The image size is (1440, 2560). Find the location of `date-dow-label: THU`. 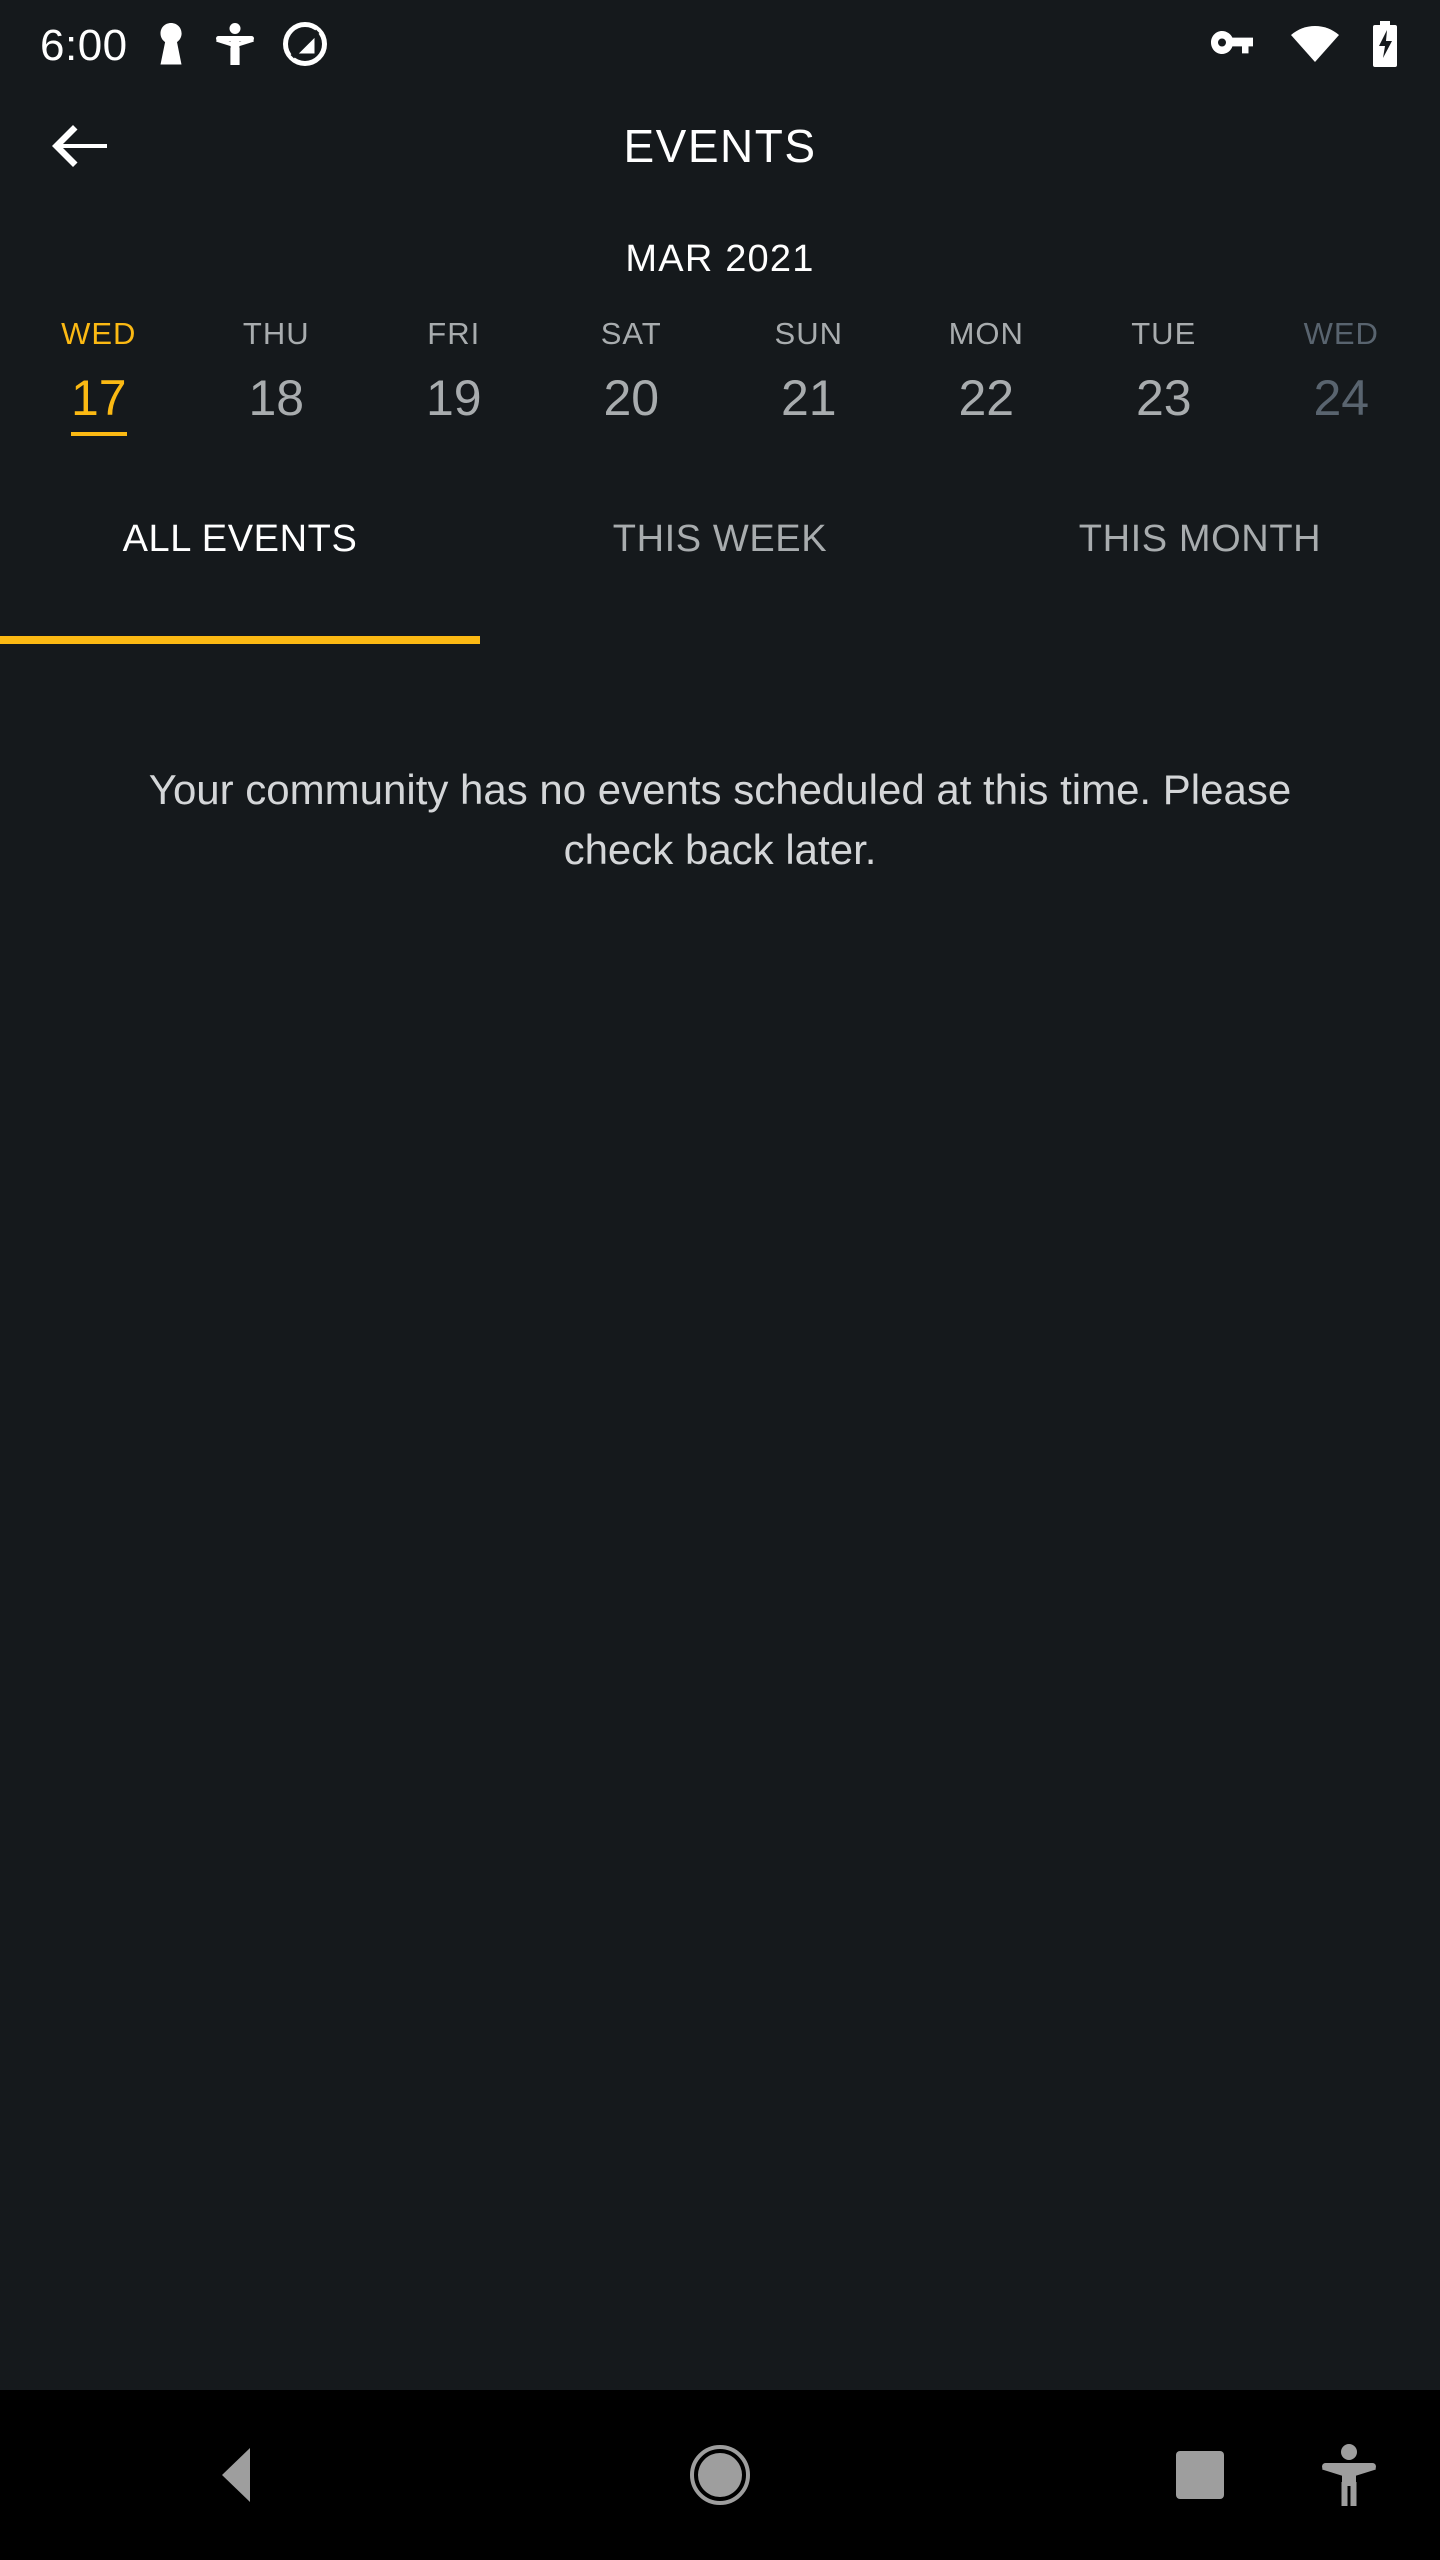

date-dow-label: THU is located at coordinates (276, 333).